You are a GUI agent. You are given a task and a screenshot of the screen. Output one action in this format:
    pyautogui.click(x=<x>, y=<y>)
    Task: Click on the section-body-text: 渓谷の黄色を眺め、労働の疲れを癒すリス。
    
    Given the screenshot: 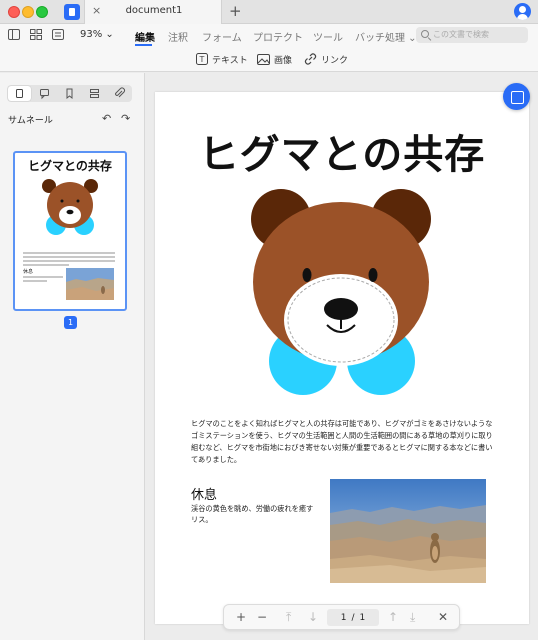 What is the action you would take?
    pyautogui.click(x=255, y=514)
    